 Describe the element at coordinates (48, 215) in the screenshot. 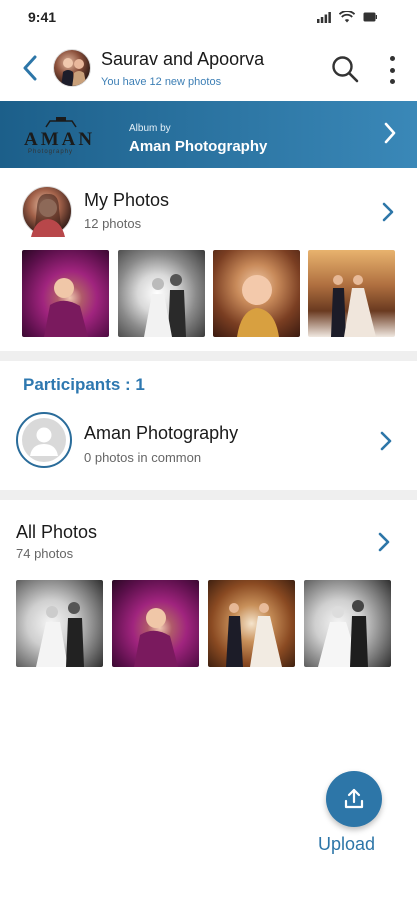

I see `bride-portrait-image` at that location.